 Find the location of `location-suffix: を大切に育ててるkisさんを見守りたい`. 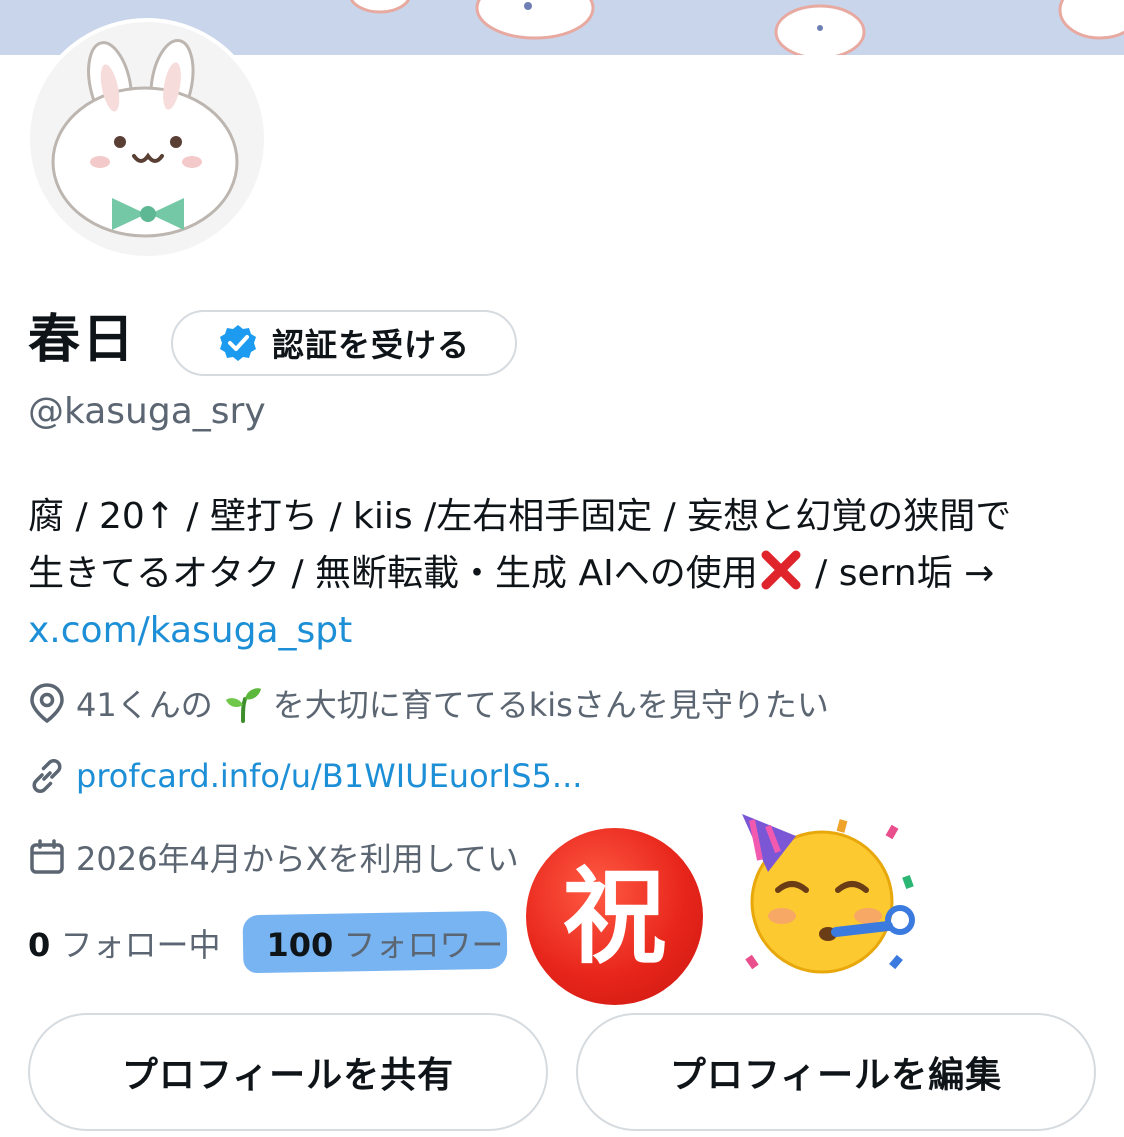

location-suffix: を大切に育ててるkisさんを見守りたい is located at coordinates (550, 705).